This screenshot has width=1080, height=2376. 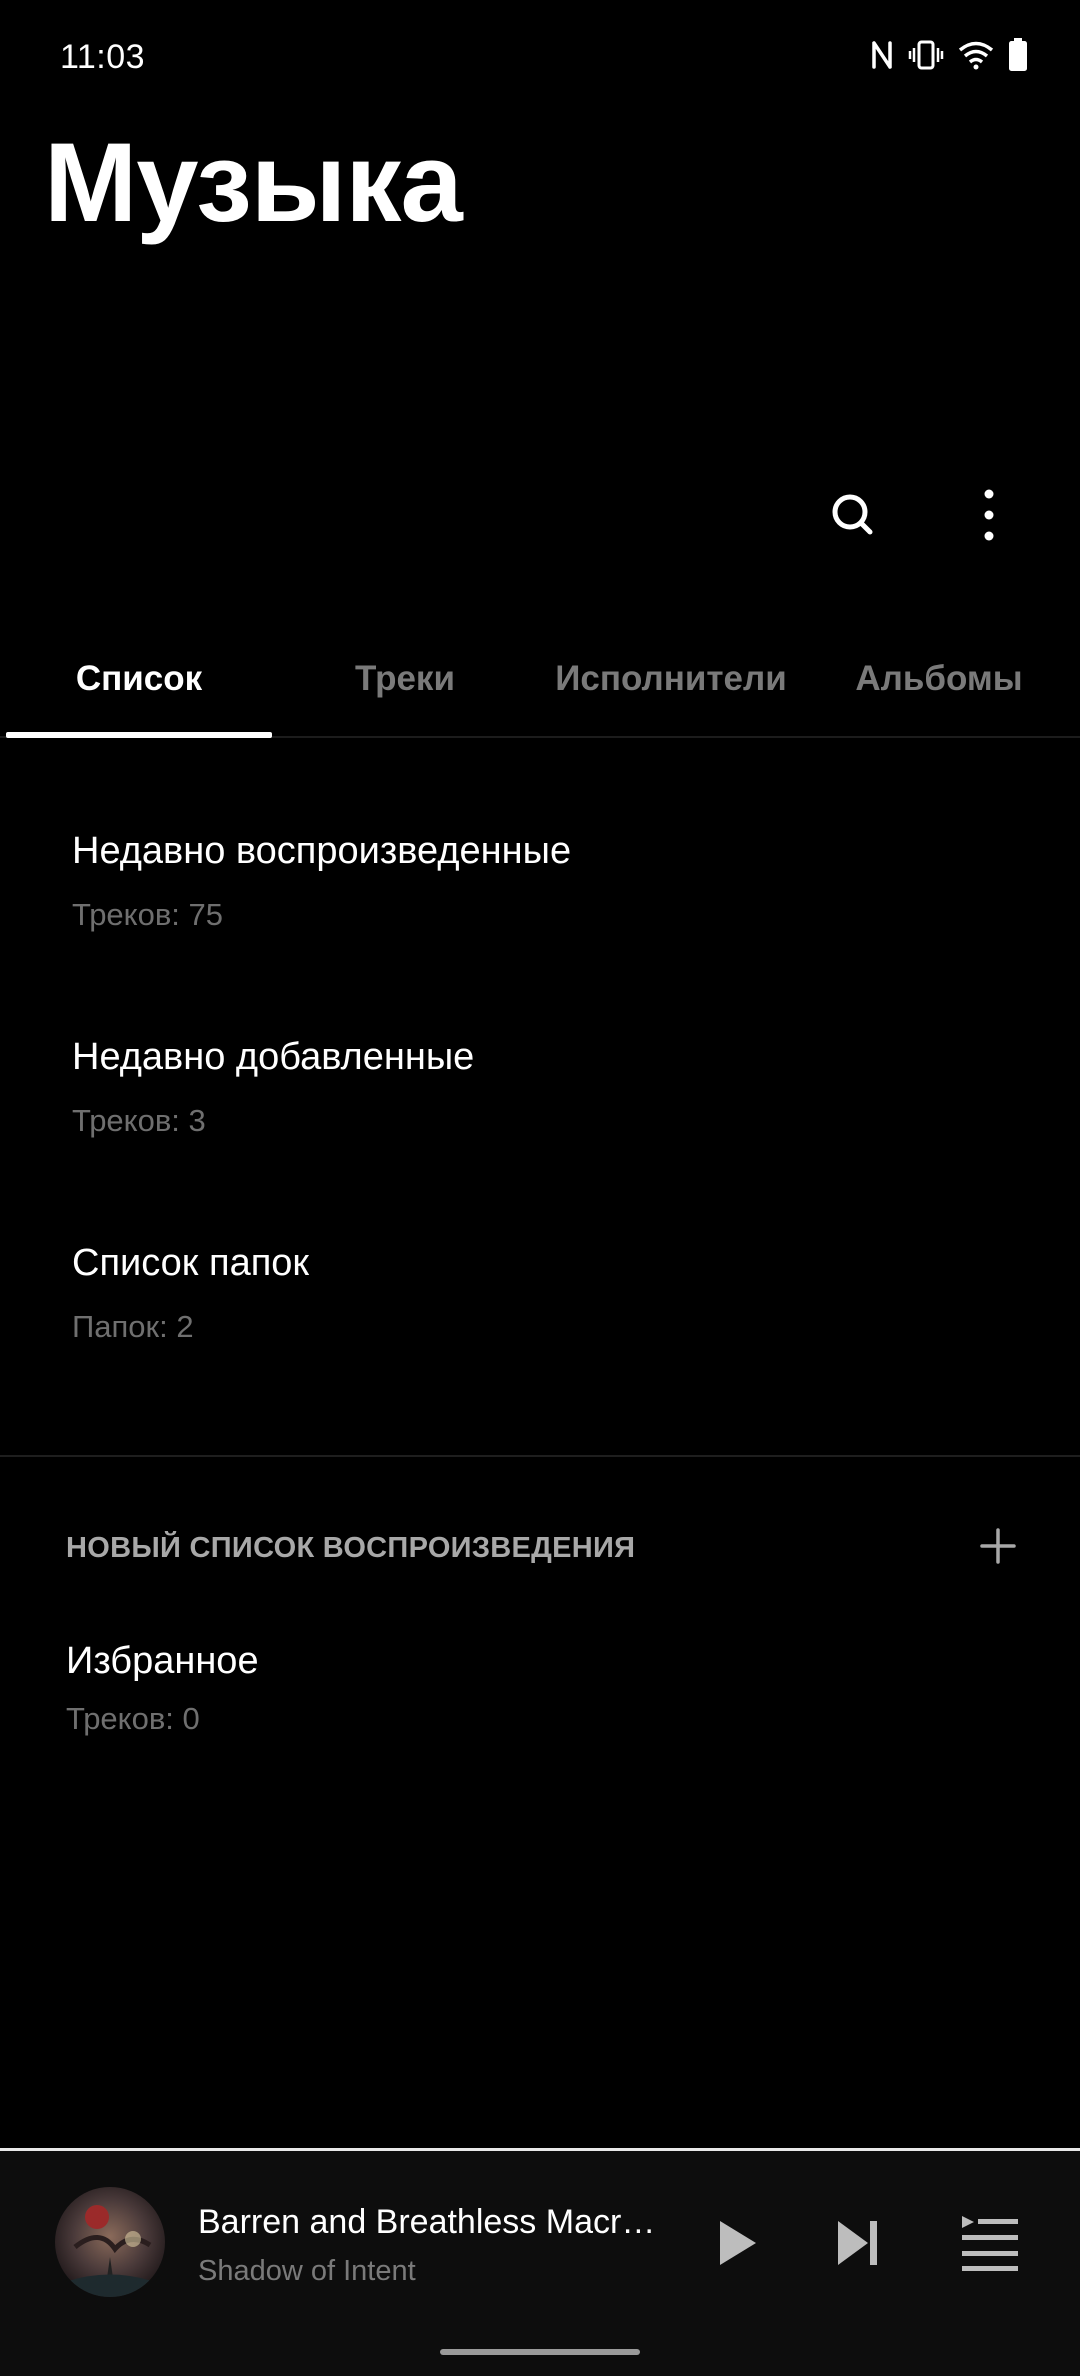 What do you see at coordinates (139, 679) in the screenshot?
I see `tab-list: Список` at bounding box center [139, 679].